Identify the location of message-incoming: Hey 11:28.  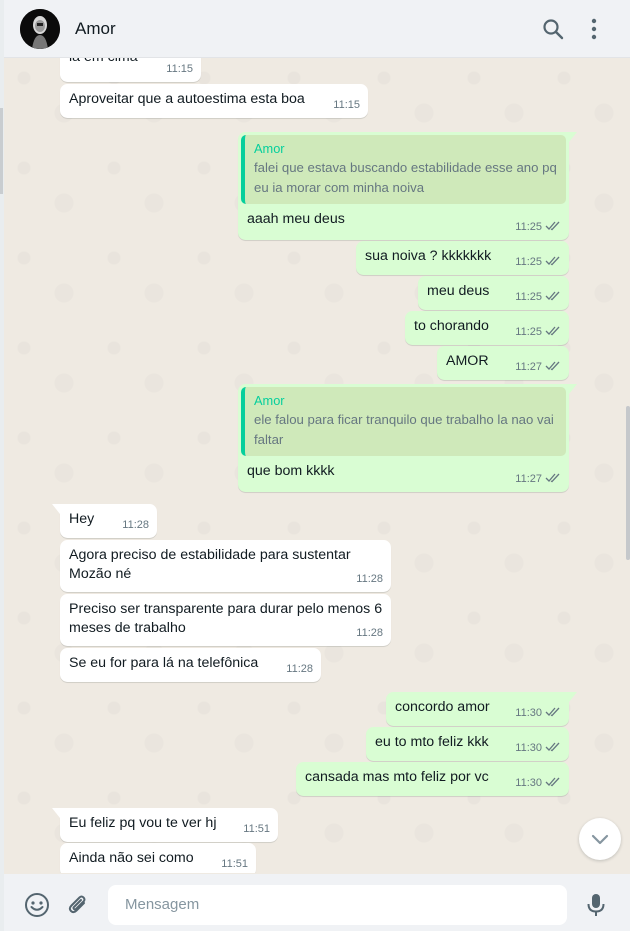
(104, 521).